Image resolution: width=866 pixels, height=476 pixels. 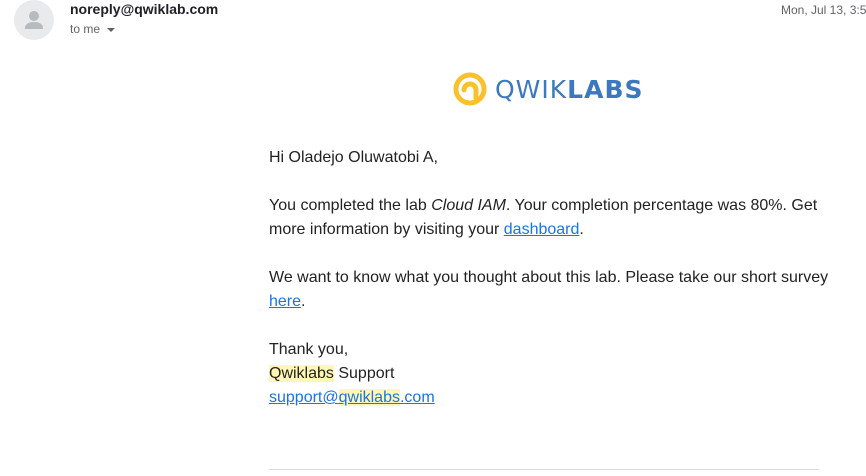 I want to click on person-icon, so click(x=34, y=20).